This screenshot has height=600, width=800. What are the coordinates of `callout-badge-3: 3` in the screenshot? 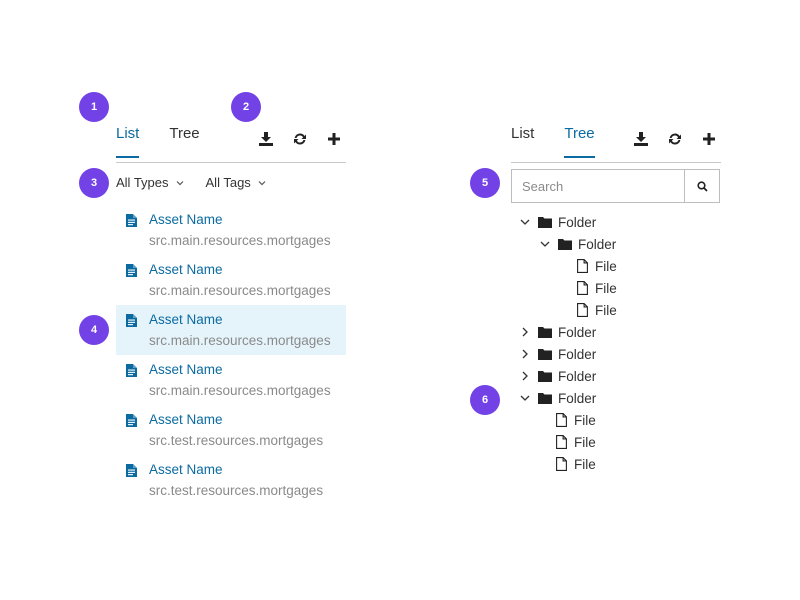 It's located at (94, 183).